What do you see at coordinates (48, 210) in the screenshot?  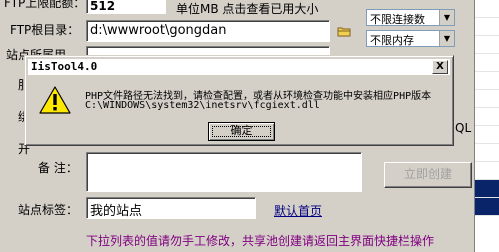 I see `site-tag-label: 站点标签：` at bounding box center [48, 210].